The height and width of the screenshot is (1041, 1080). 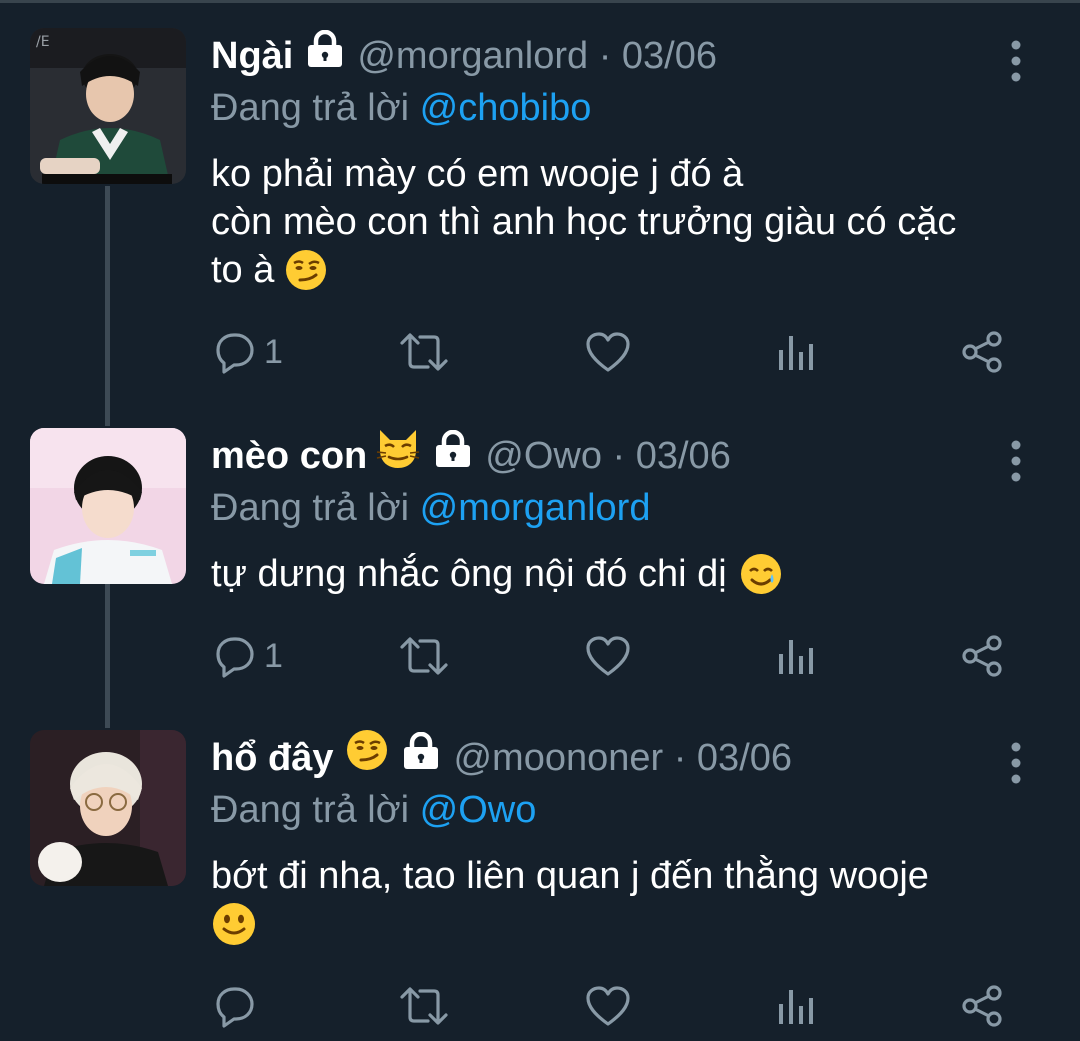 I want to click on tweet-text-line: ko phải mày có em wooje j đó à, so click(x=477, y=174).